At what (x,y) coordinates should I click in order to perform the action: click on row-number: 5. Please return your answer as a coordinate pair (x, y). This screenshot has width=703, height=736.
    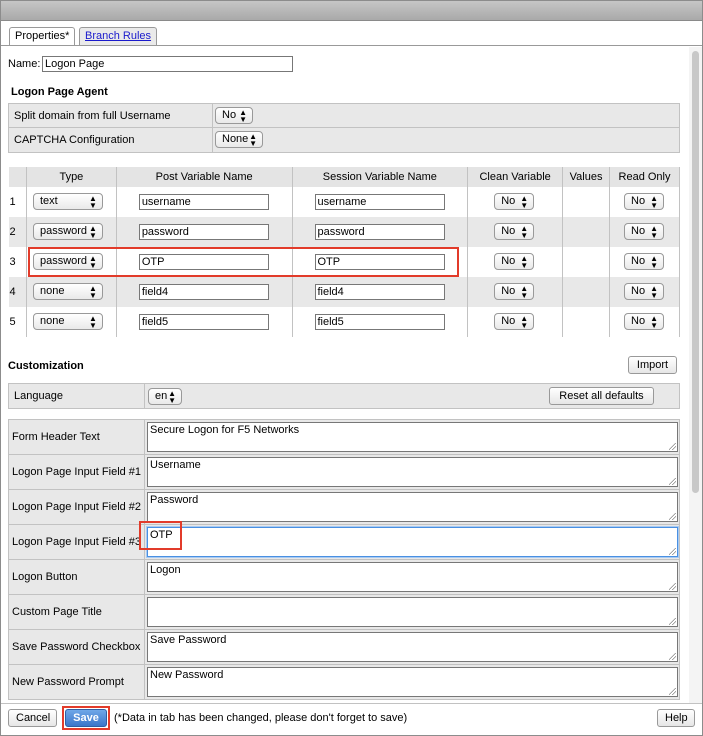
    Looking at the image, I should click on (17, 322).